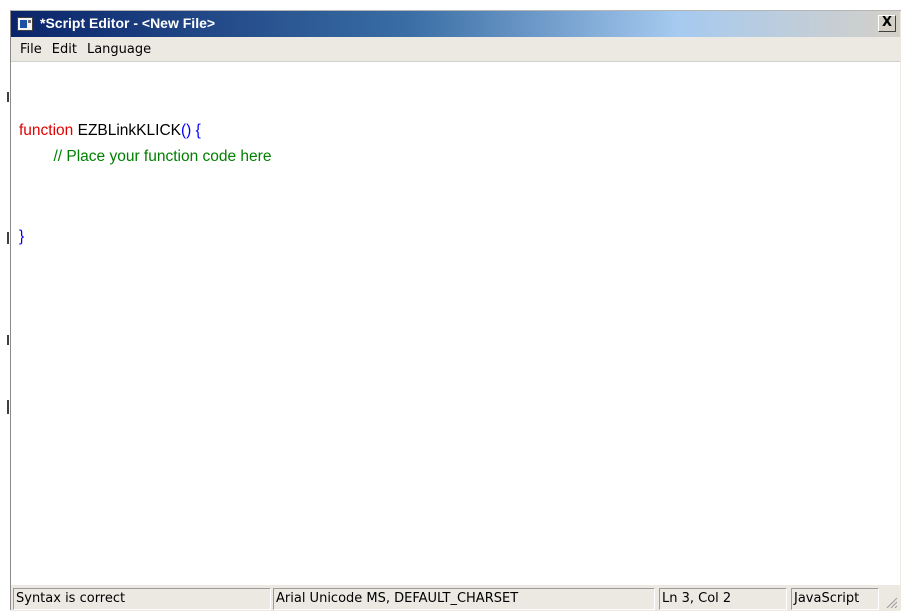 The image size is (901, 611). Describe the element at coordinates (723, 599) in the screenshot. I see `status-cursor-position: Ln 3, Col 2` at that location.